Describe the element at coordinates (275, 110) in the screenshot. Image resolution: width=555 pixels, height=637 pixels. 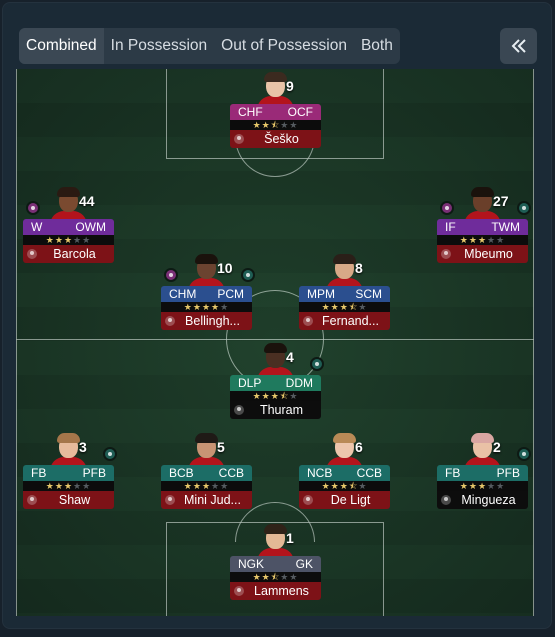
I see `player-card-sesko: 9 CHF OCF ★★⯪★★ Šeško` at that location.